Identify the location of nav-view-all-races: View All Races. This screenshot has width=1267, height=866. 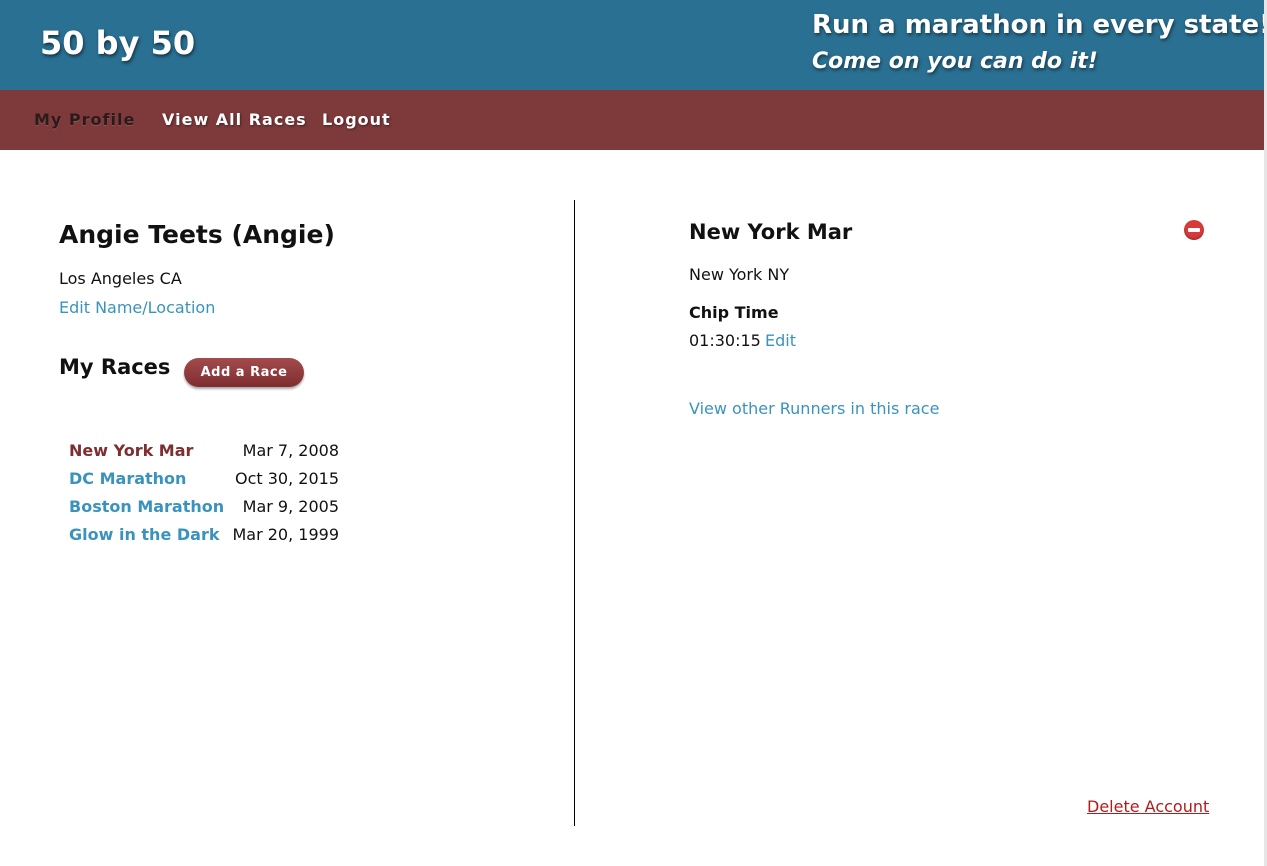
(234, 119).